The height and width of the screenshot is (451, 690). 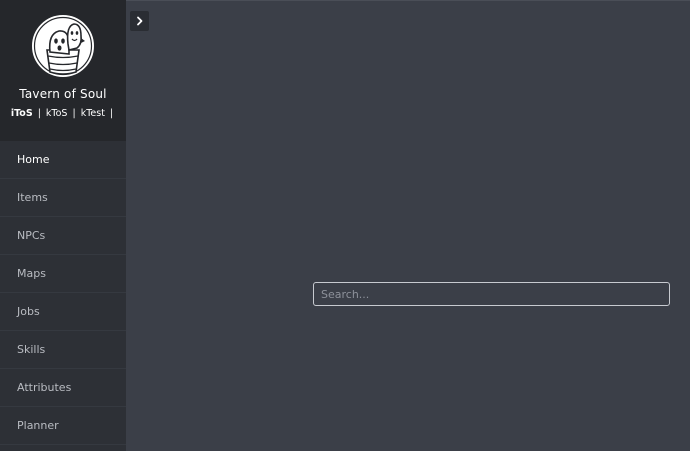 I want to click on chevron-right-icon, so click(x=139, y=21).